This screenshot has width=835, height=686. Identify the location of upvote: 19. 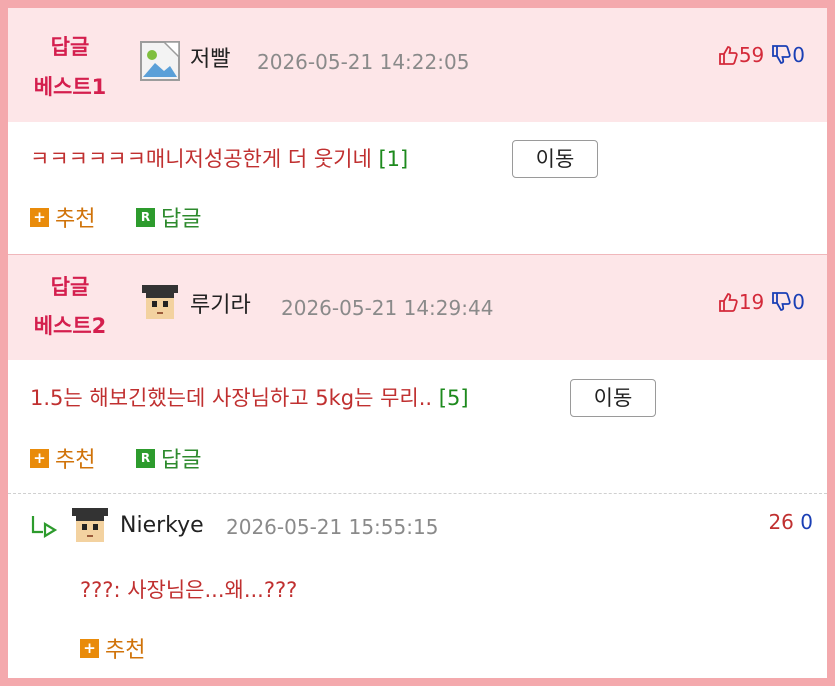
(740, 302).